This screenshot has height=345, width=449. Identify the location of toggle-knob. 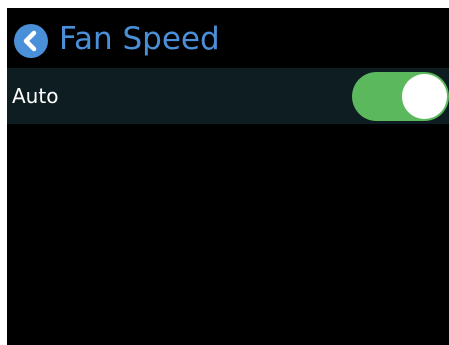
(424, 96).